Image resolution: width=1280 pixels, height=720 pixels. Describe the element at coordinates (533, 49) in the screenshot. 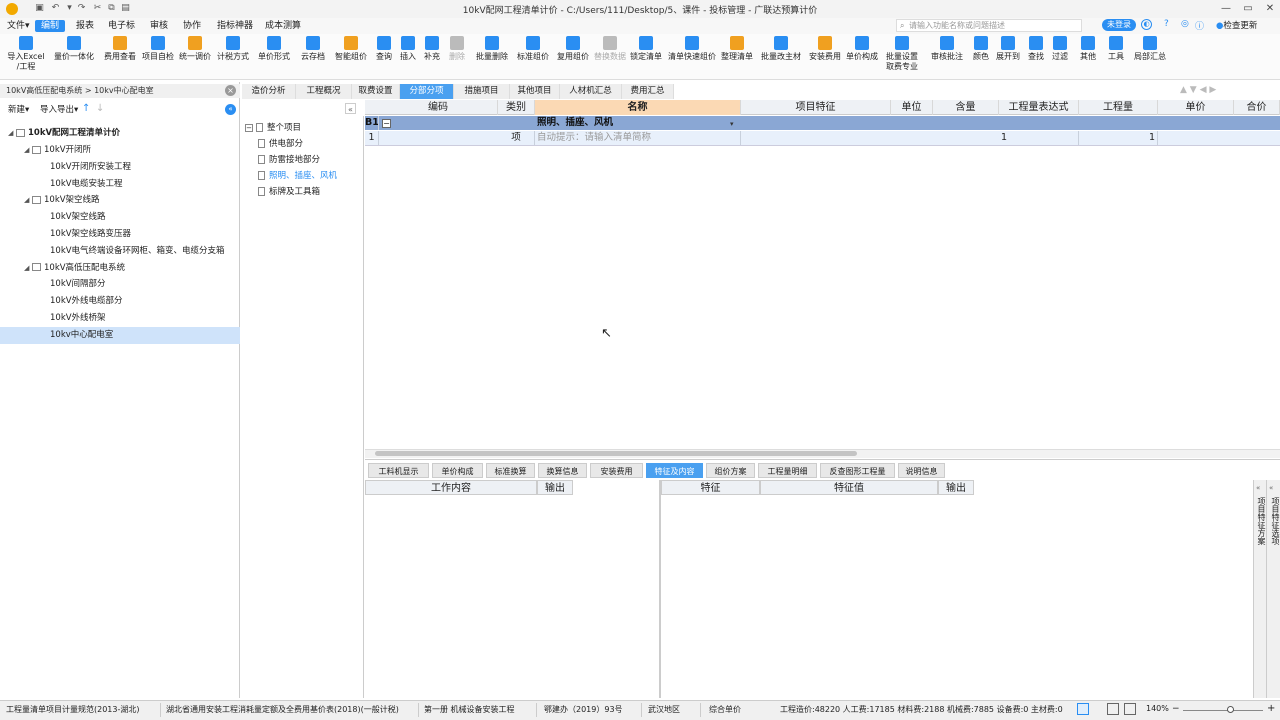

I see `toolbar-button-14: 标准组价` at that location.